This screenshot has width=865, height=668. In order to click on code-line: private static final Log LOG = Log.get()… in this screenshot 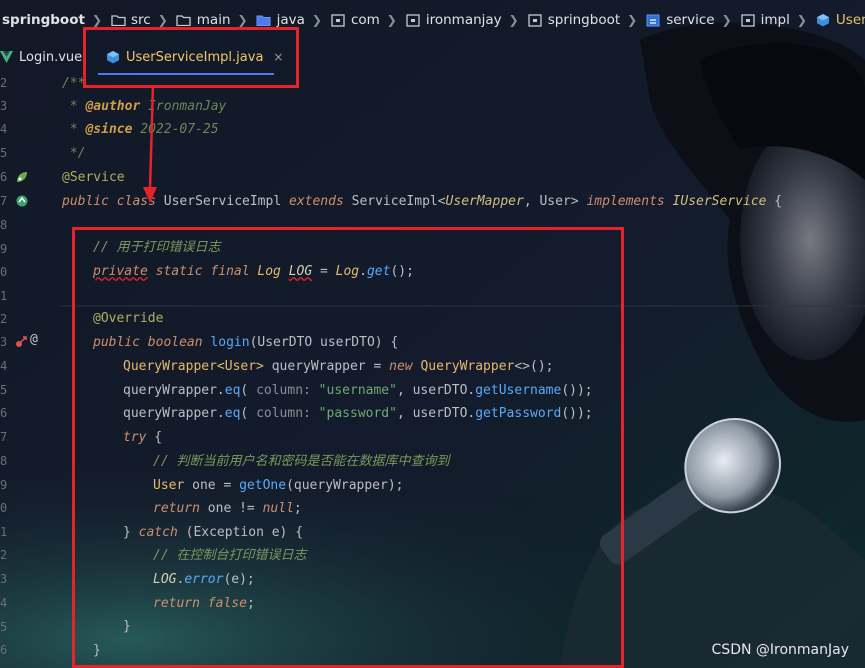, I will do `click(253, 271)`.